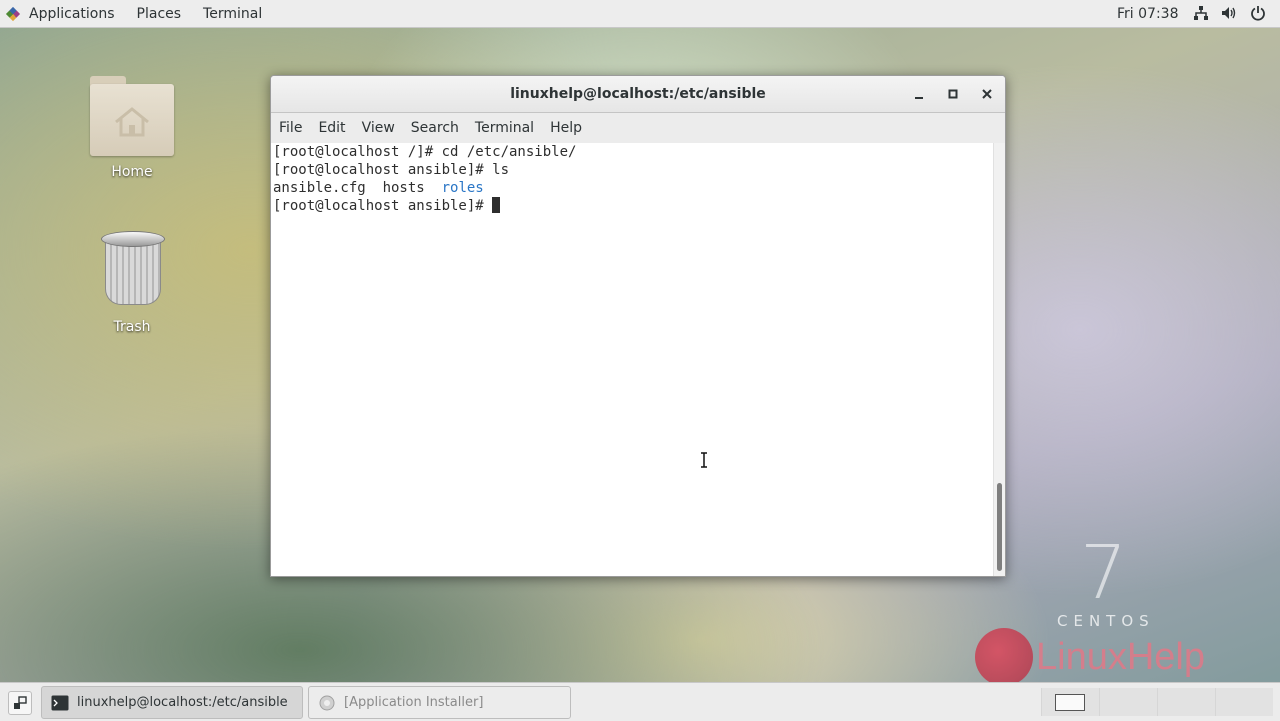  Describe the element at coordinates (378, 188) in the screenshot. I see `terminal-line: ansible.cfg hosts roles` at that location.